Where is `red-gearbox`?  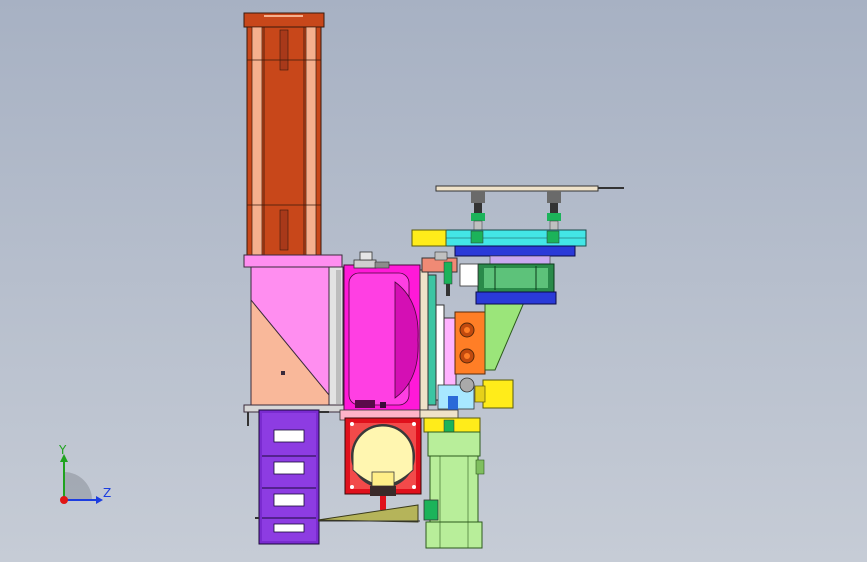 red-gearbox is located at coordinates (380, 459).